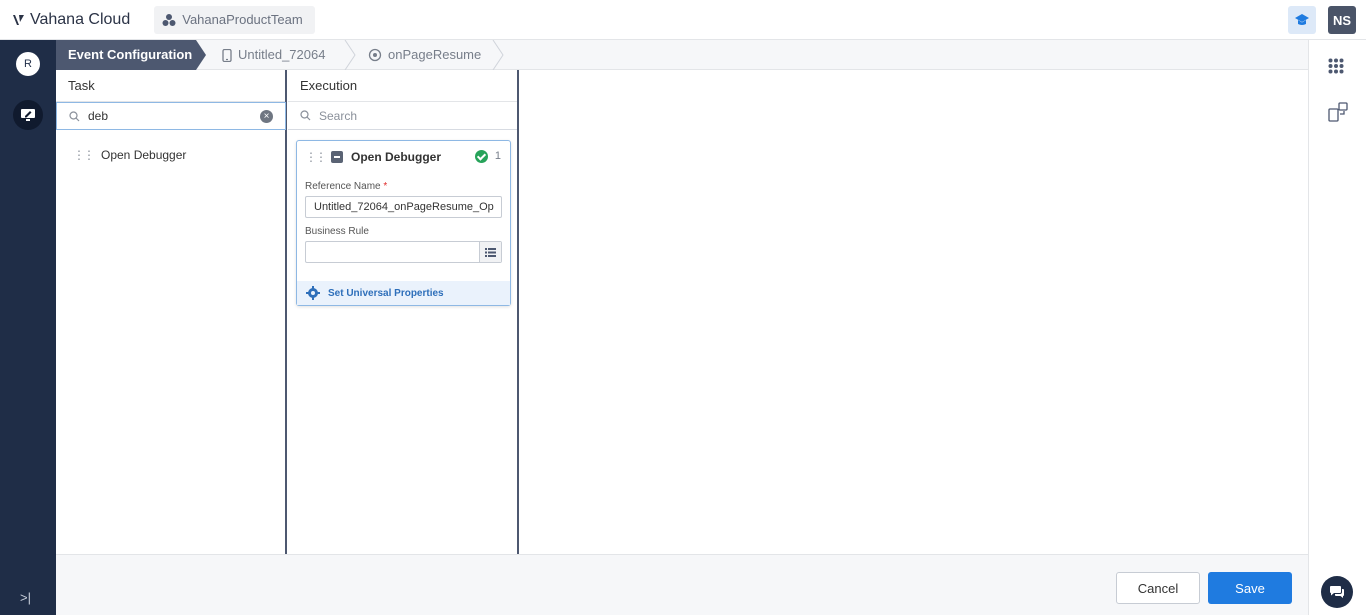 The image size is (1366, 615). What do you see at coordinates (1342, 20) in the screenshot?
I see `user-avatar: NS` at bounding box center [1342, 20].